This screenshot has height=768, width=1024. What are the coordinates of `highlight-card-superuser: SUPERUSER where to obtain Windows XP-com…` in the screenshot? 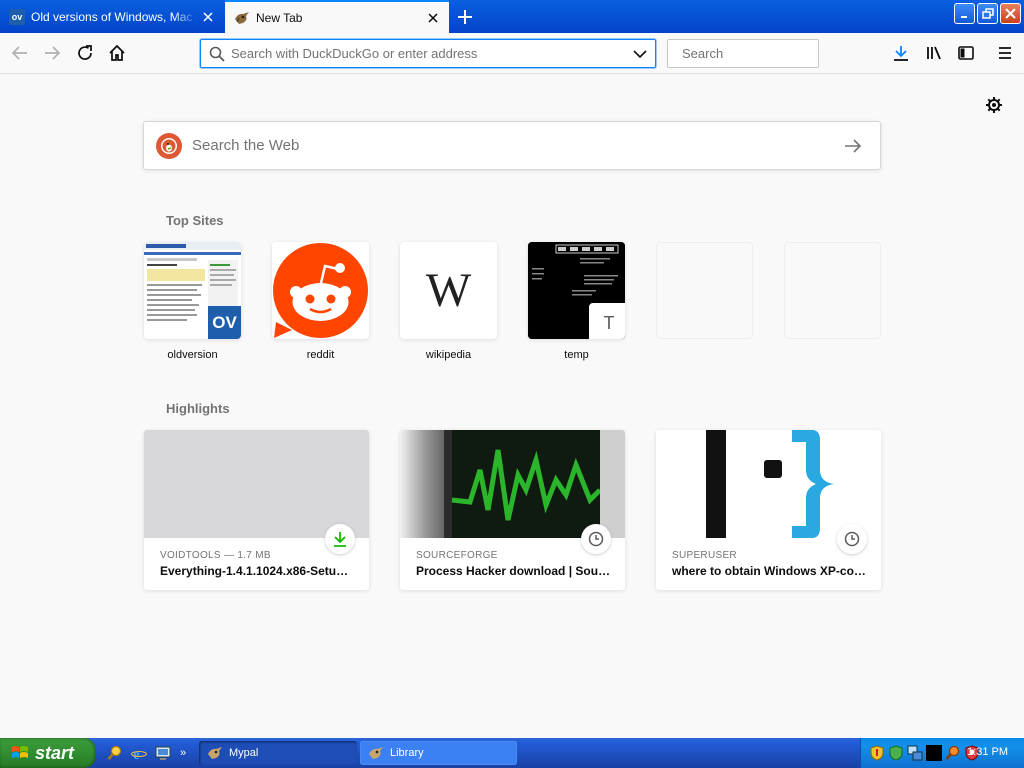 It's located at (768, 510).